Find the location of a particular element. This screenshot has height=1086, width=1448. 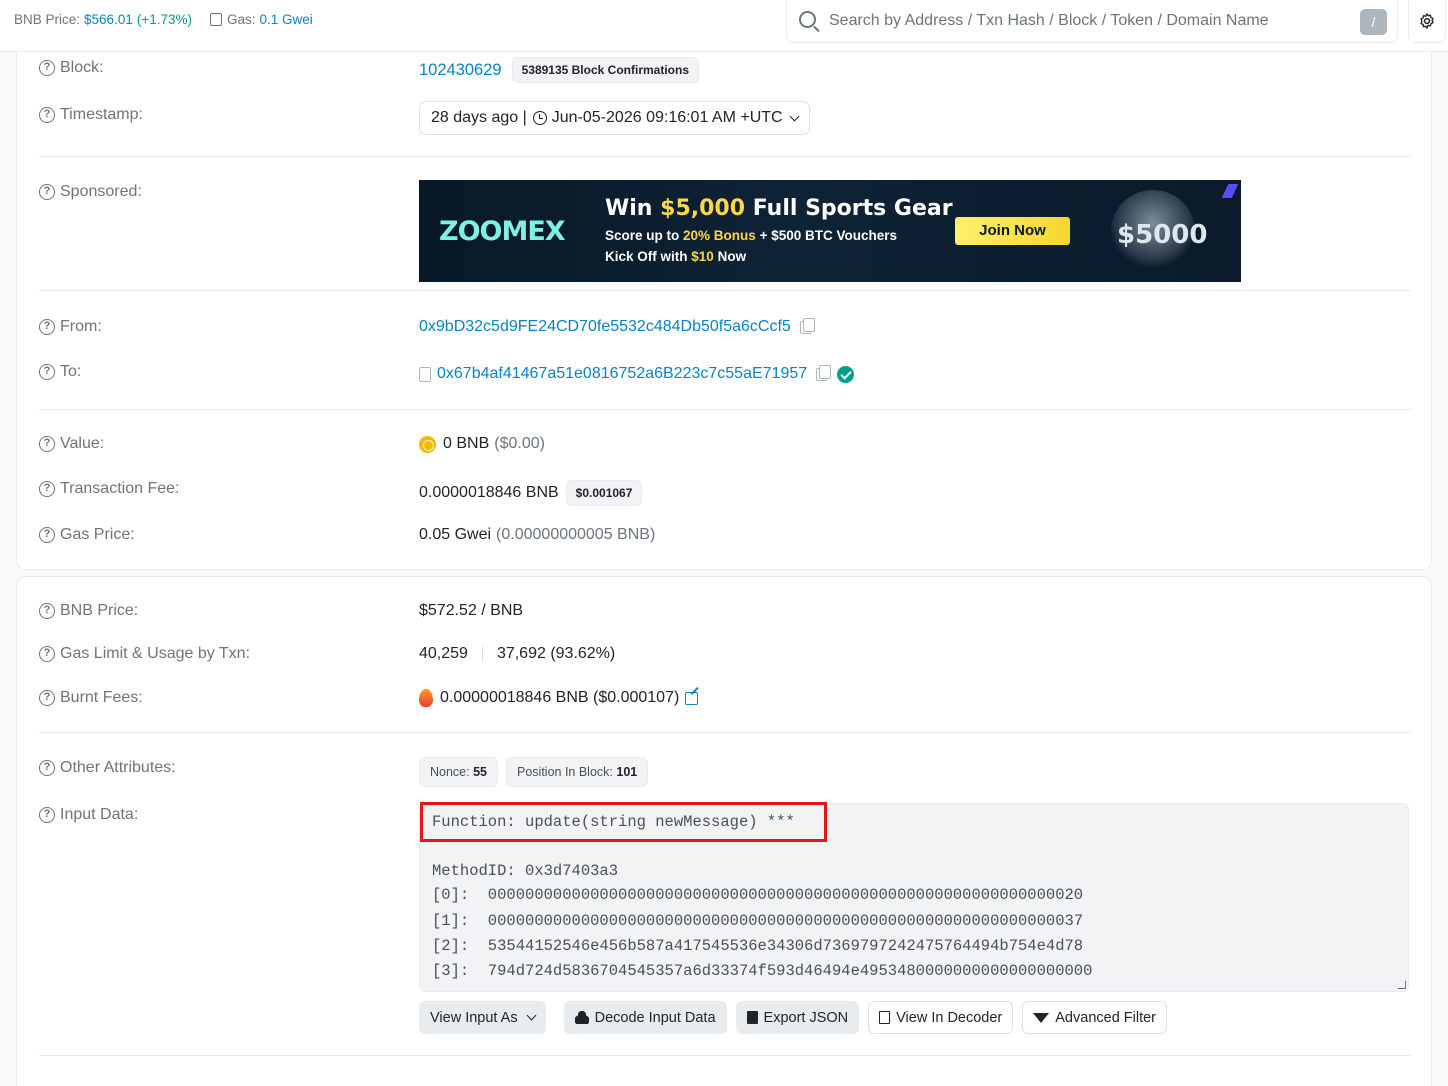

search-icon is located at coordinates (807, 19).